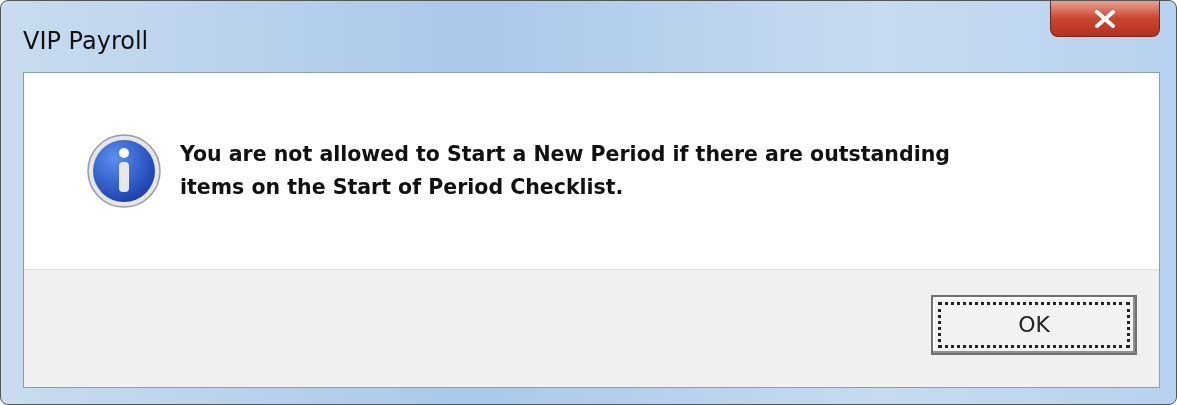  I want to click on information-icon, so click(124, 171).